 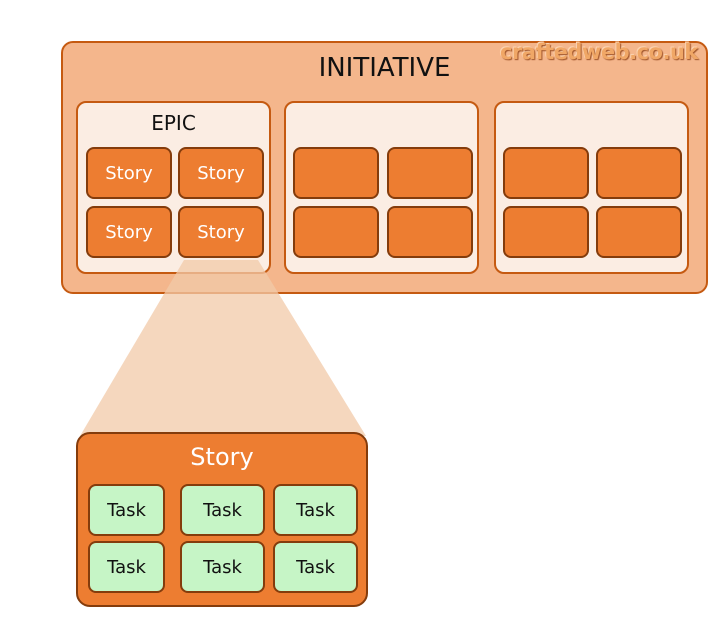 What do you see at coordinates (126, 567) in the screenshot?
I see `task-4: Task` at bounding box center [126, 567].